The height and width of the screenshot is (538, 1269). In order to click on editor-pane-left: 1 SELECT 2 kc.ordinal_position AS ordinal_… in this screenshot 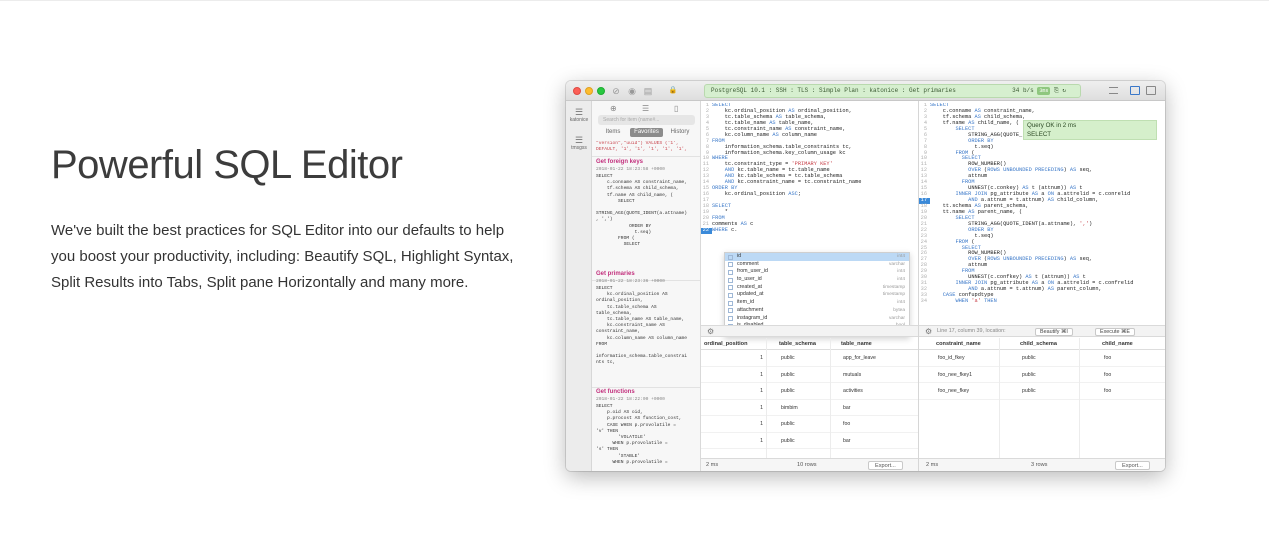, I will do `click(810, 286)`.